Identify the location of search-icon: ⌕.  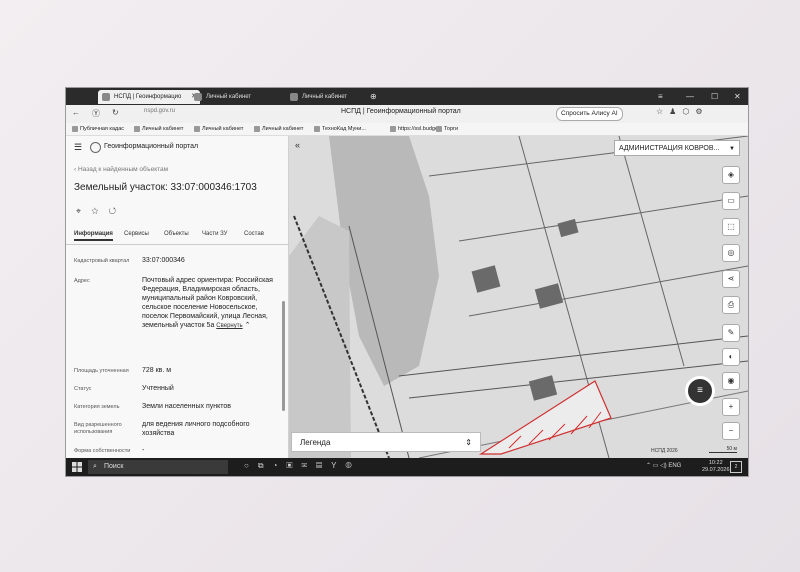
(95, 466).